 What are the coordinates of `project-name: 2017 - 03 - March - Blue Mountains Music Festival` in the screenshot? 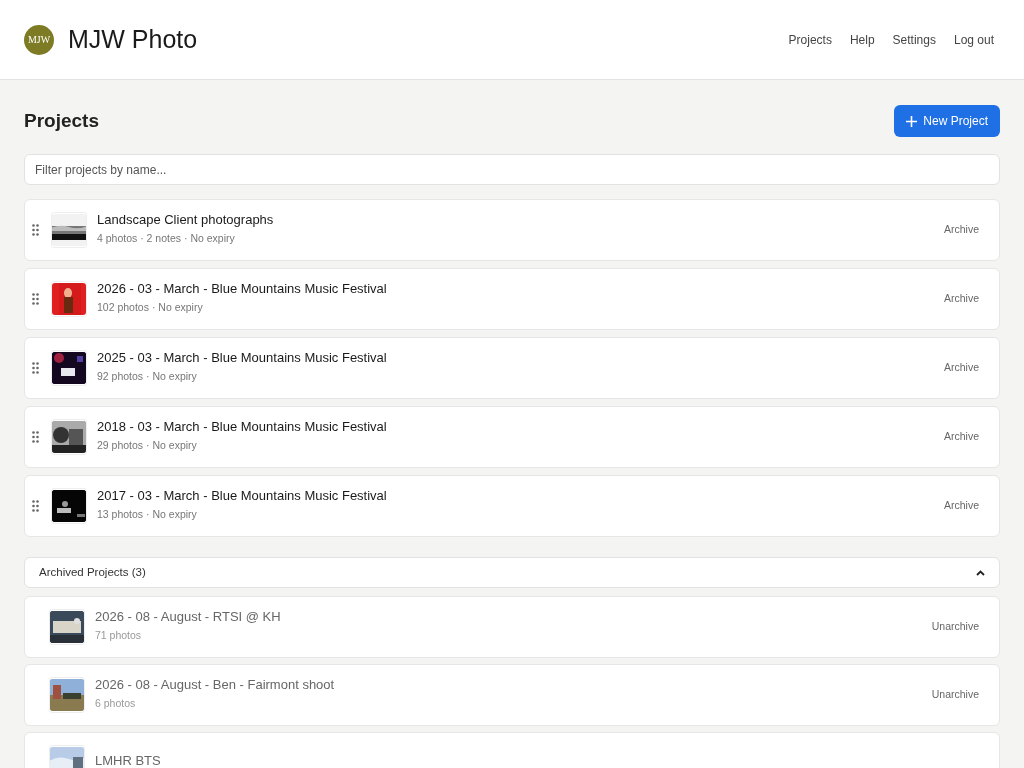 It's located at (242, 495).